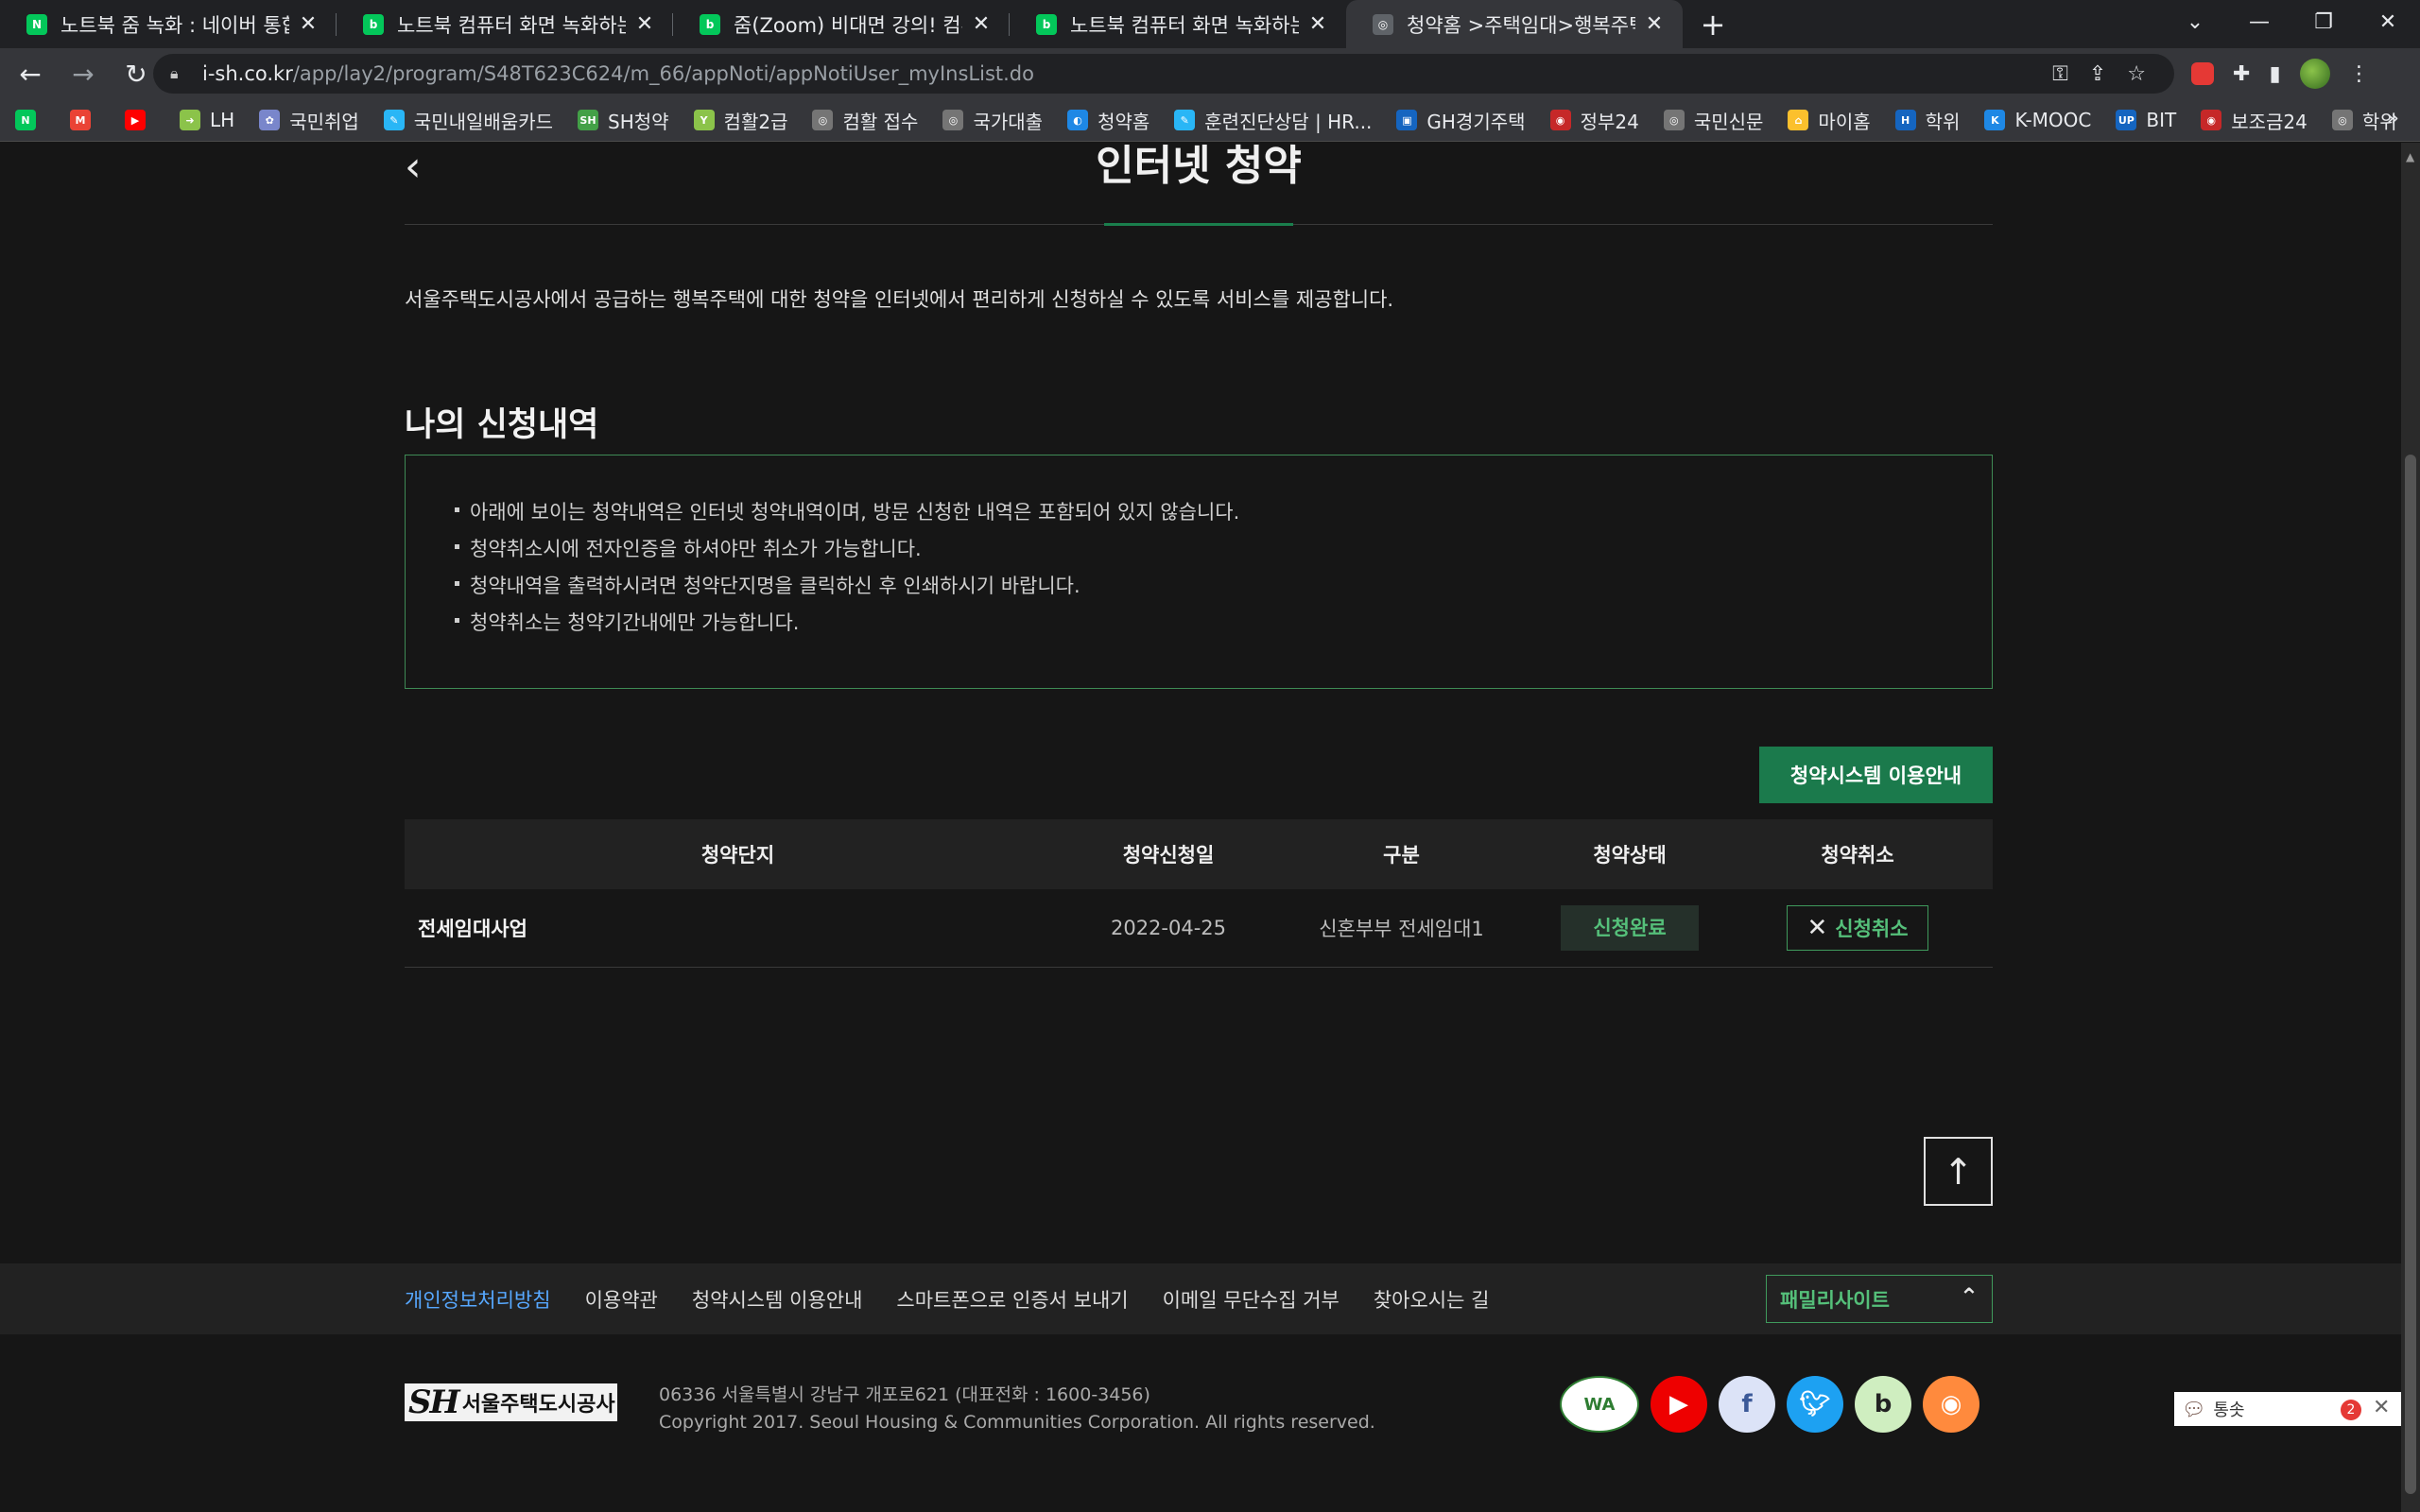 The image size is (2420, 1512). Describe the element at coordinates (1108, 120) in the screenshot. I see `bookmark-item: ◐ 청약홈` at that location.